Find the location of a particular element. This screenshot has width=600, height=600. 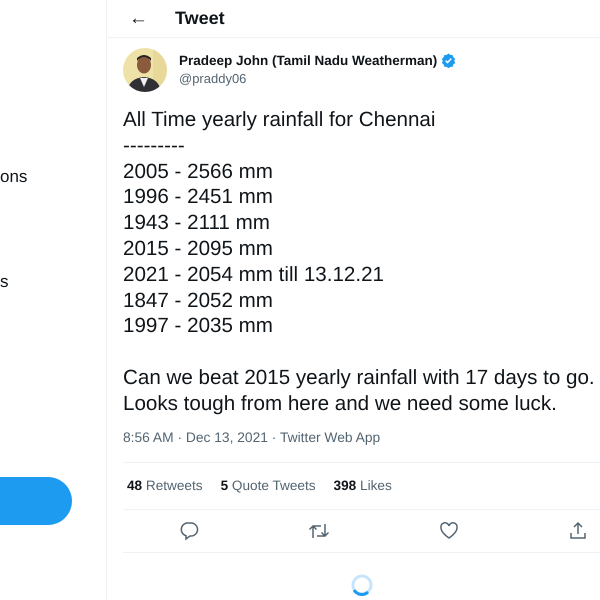

tweet-text-line: 2005 - 2566 mm is located at coordinates (198, 171).